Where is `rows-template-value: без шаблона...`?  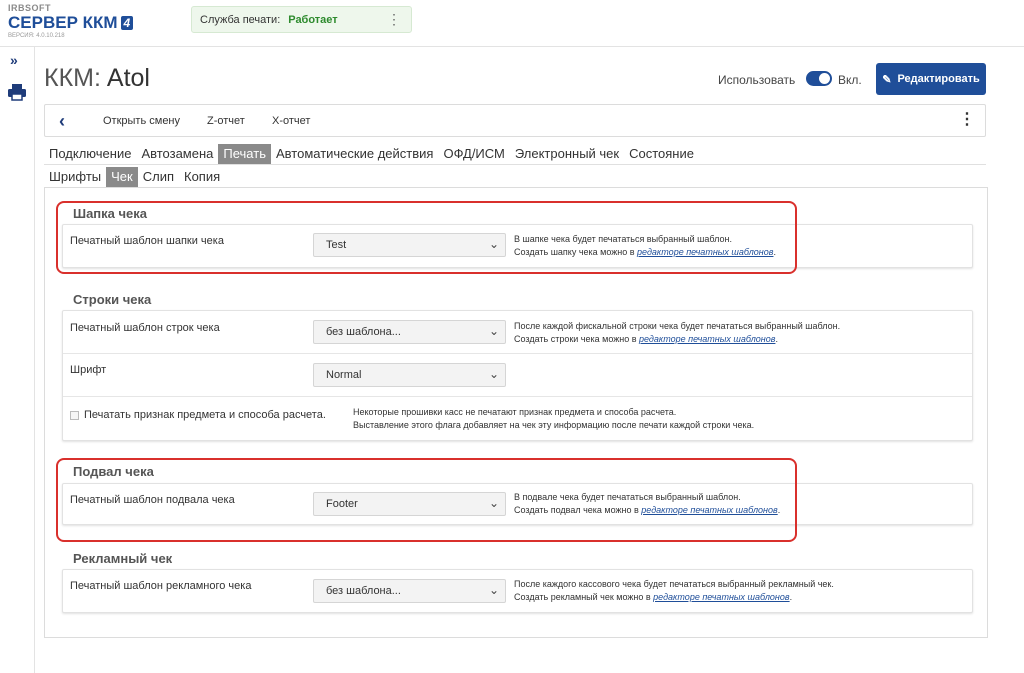 rows-template-value: без шаблона... is located at coordinates (363, 332).